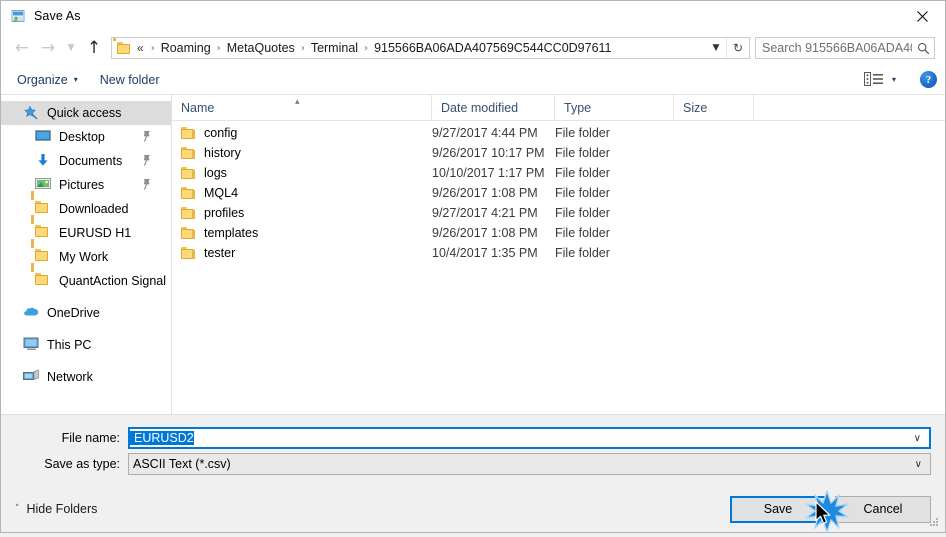 The image size is (946, 537). Describe the element at coordinates (62, 509) in the screenshot. I see `hide-folders-label: Hide Folders` at that location.